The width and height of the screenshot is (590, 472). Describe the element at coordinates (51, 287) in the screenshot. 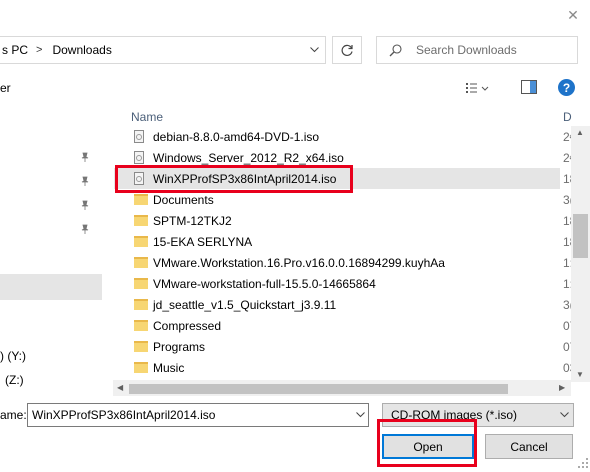

I see `nav-item-selected` at that location.